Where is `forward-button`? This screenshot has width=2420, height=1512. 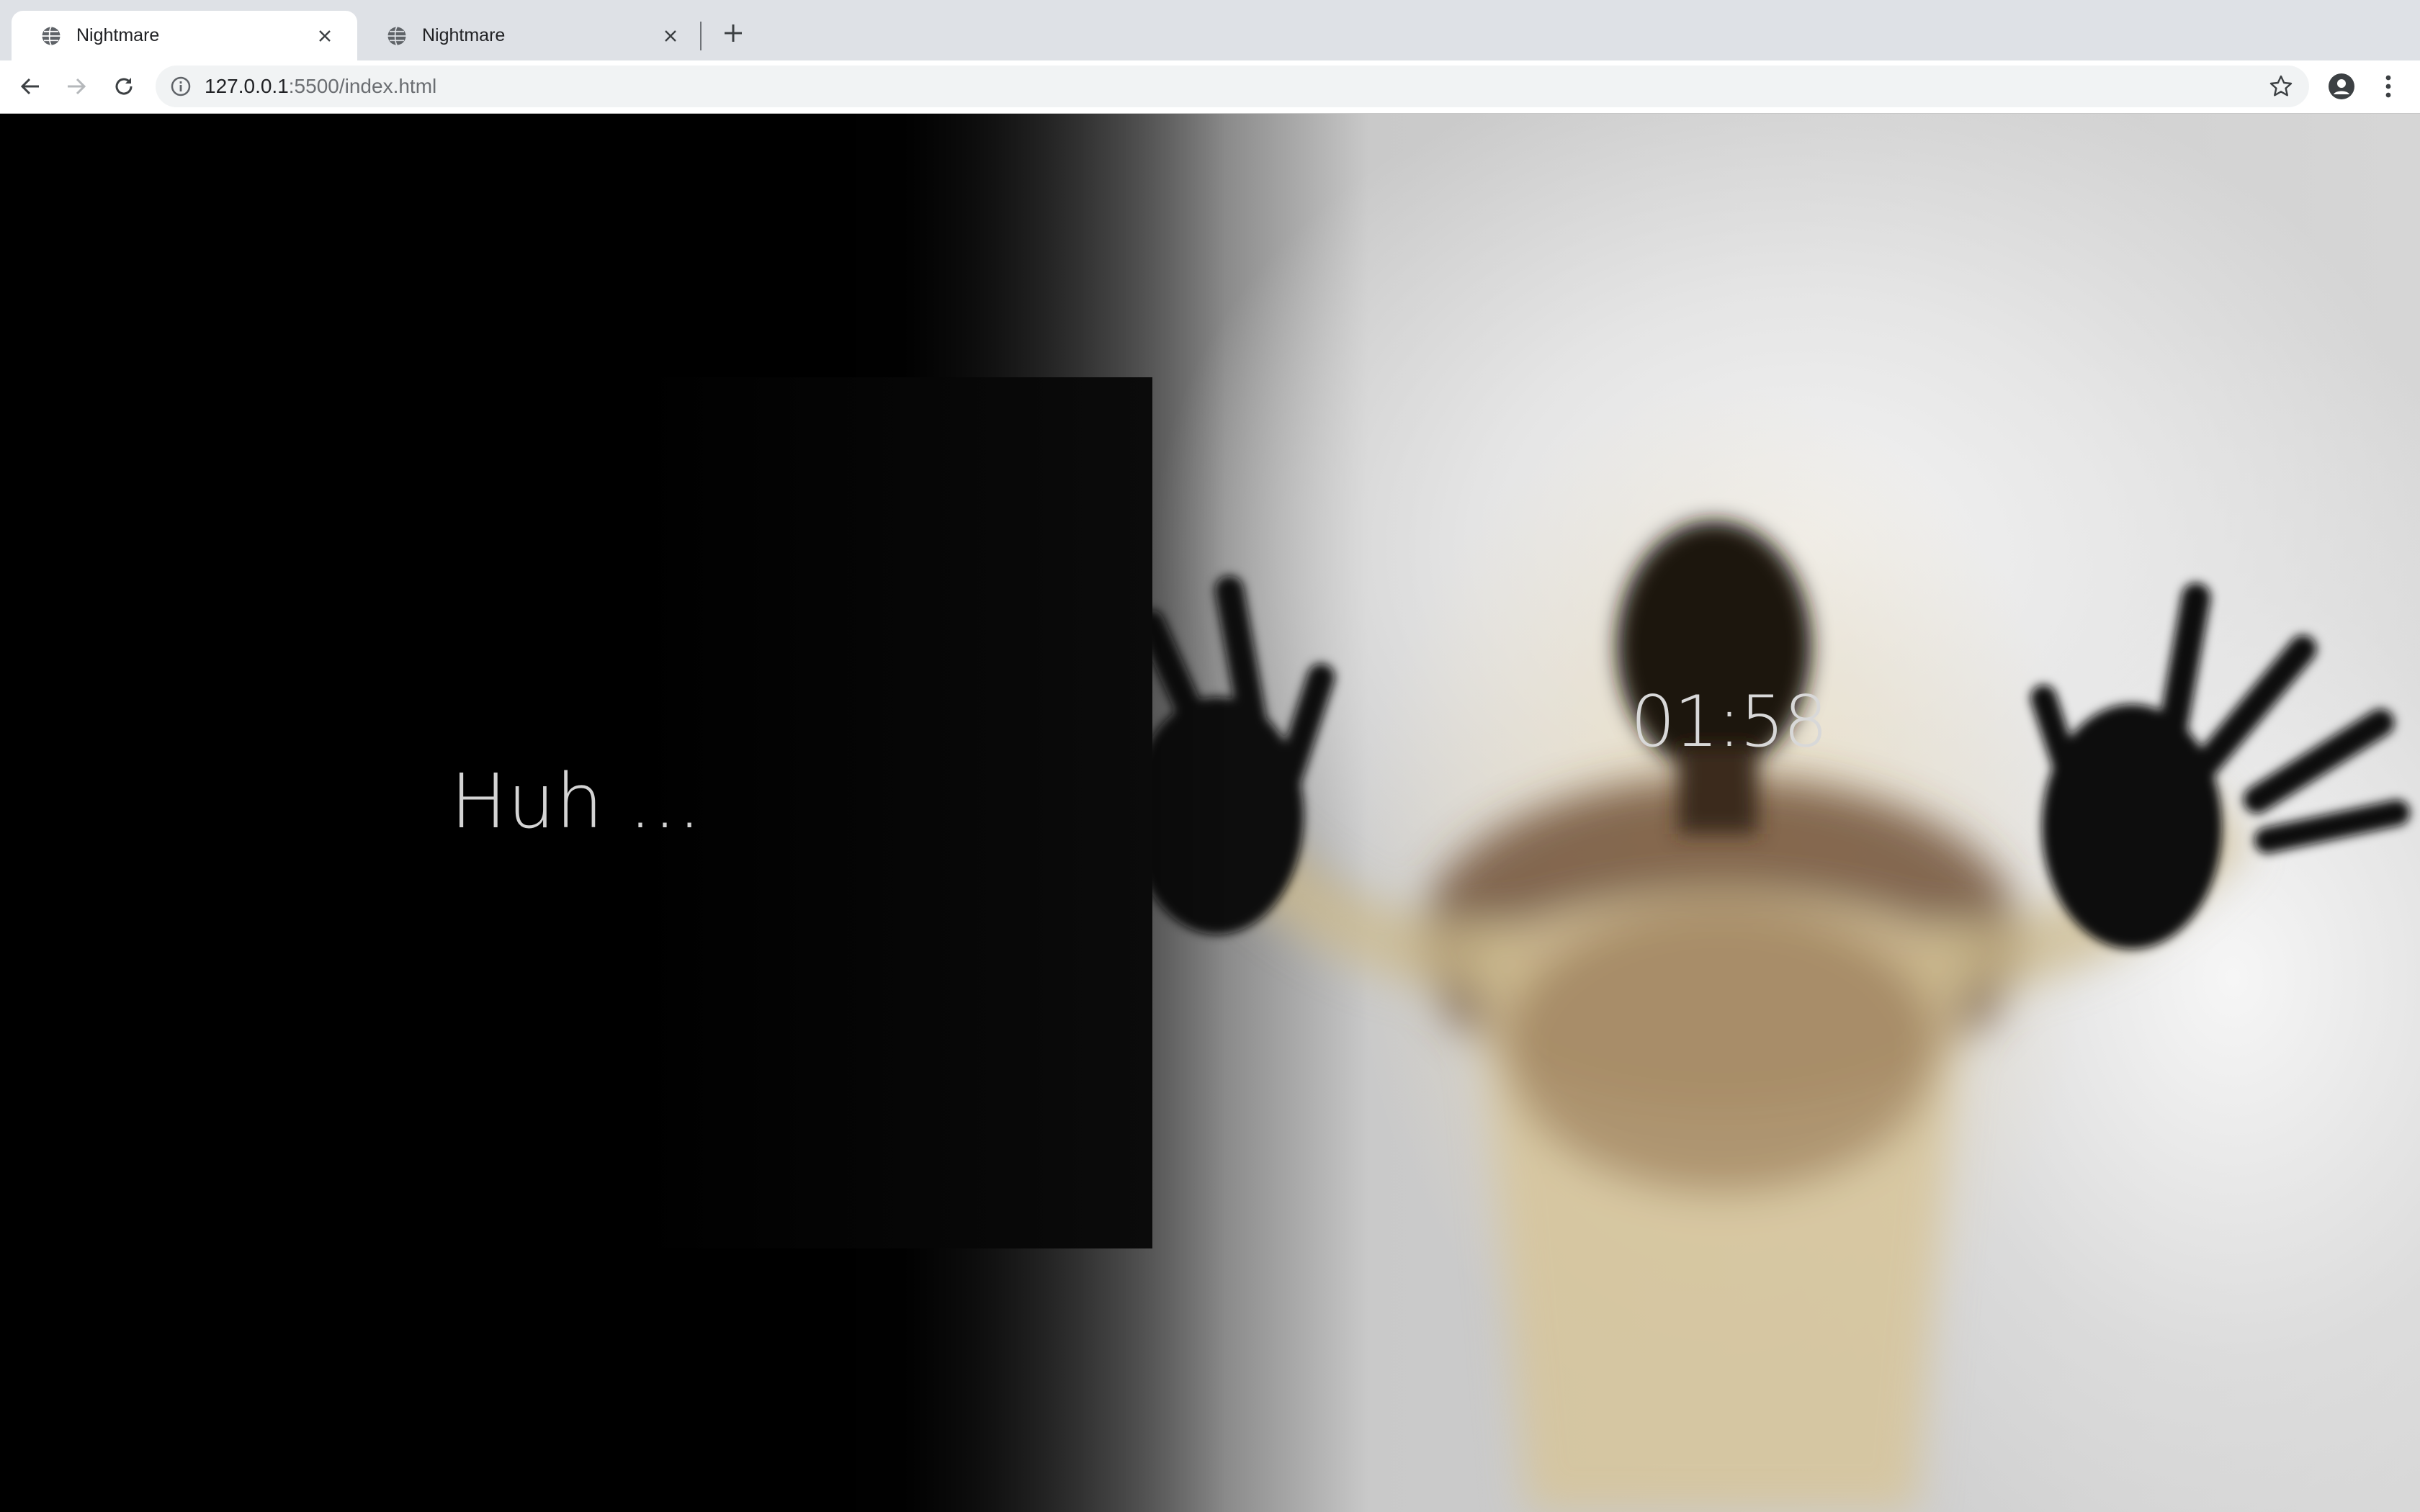
forward-button is located at coordinates (76, 86).